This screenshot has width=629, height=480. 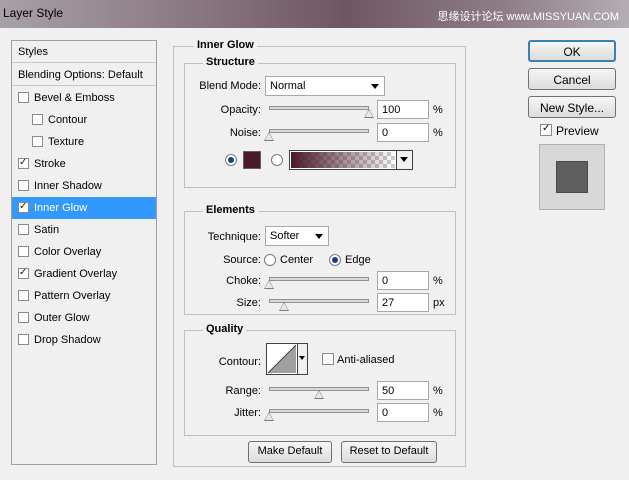 What do you see at coordinates (247, 413) in the screenshot?
I see `jitter-label: Jitter:` at bounding box center [247, 413].